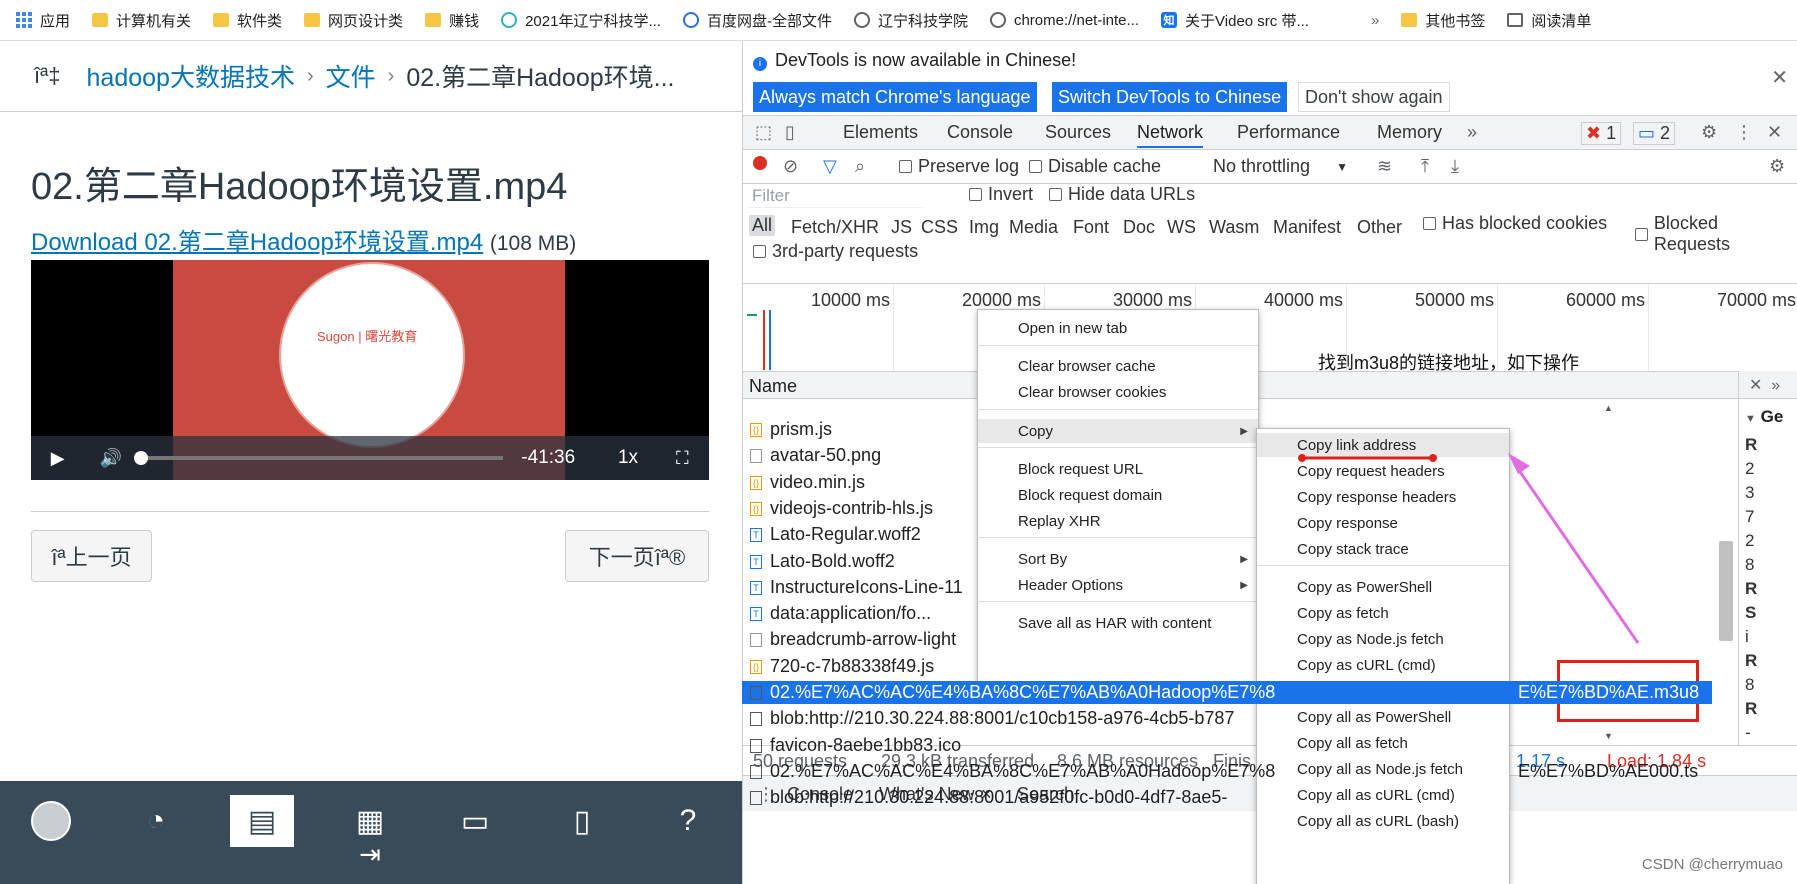 This screenshot has width=1797, height=884. I want to click on request-row: {} 720-c-7b88338f49.js, so click(1172, 666).